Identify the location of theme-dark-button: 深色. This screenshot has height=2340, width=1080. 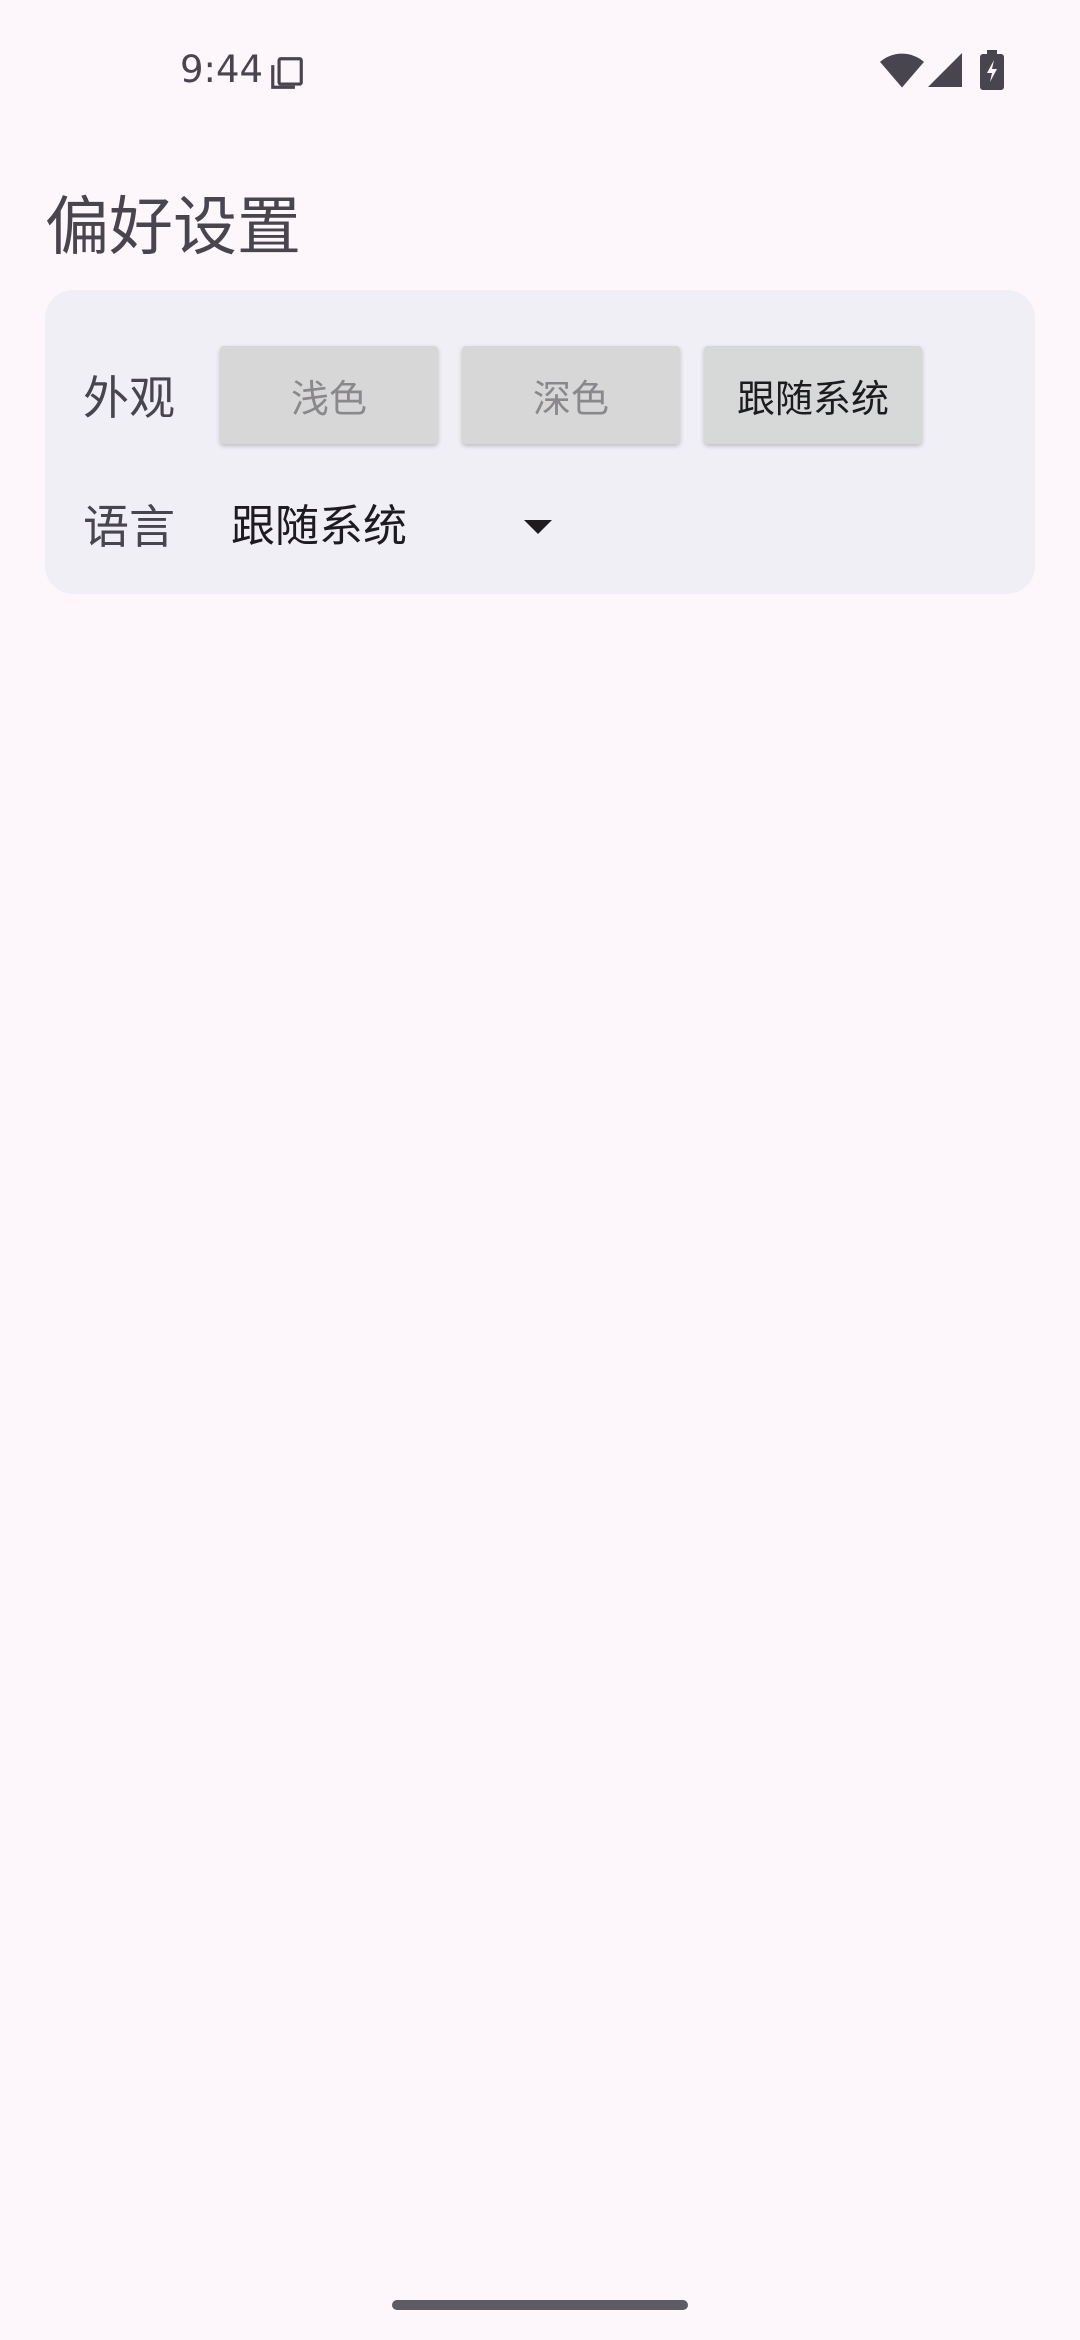
(571, 395).